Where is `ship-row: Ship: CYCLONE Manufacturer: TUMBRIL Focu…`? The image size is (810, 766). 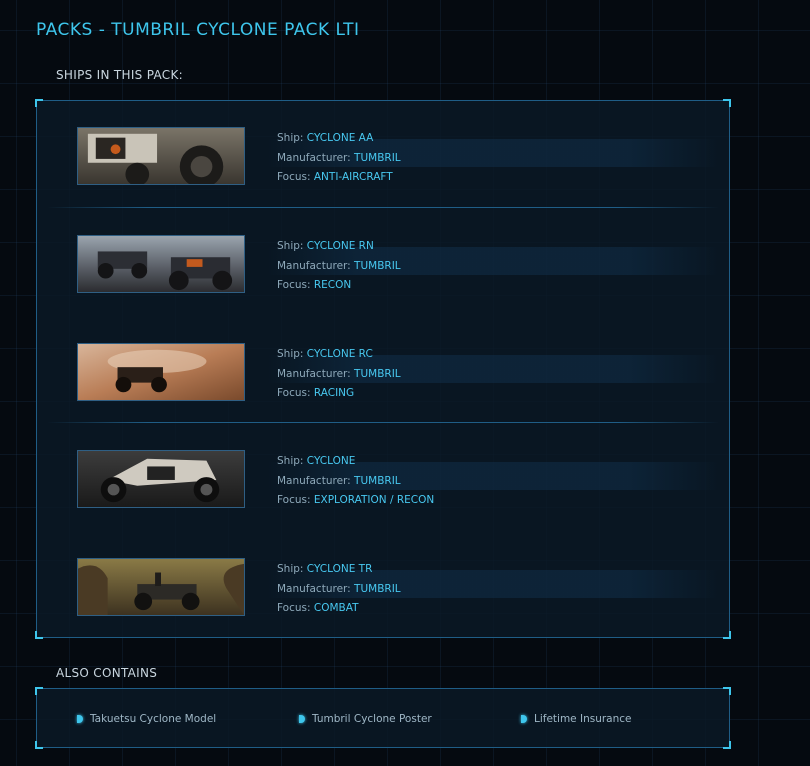 ship-row: Ship: CYCLONE Manufacturer: TUMBRIL Focu… is located at coordinates (383, 476).